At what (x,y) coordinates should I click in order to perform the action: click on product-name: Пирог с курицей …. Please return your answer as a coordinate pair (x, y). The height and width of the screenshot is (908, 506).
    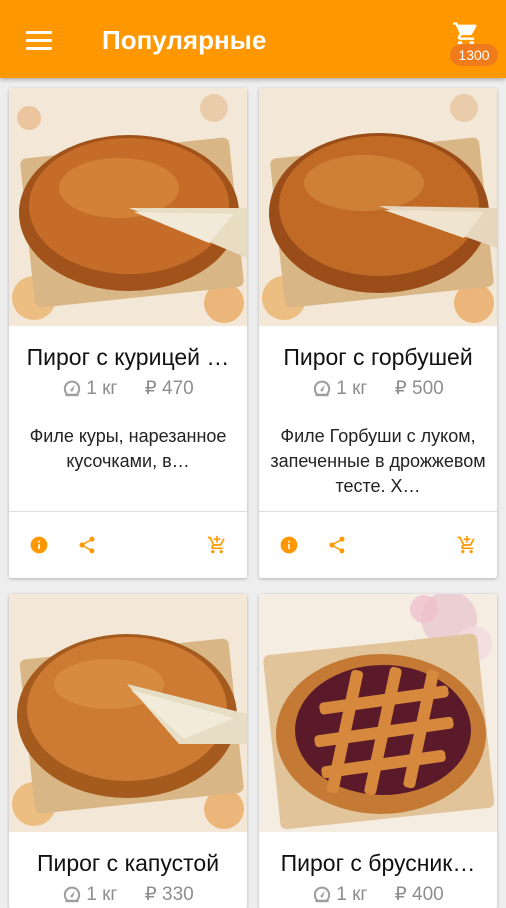
    Looking at the image, I should click on (128, 357).